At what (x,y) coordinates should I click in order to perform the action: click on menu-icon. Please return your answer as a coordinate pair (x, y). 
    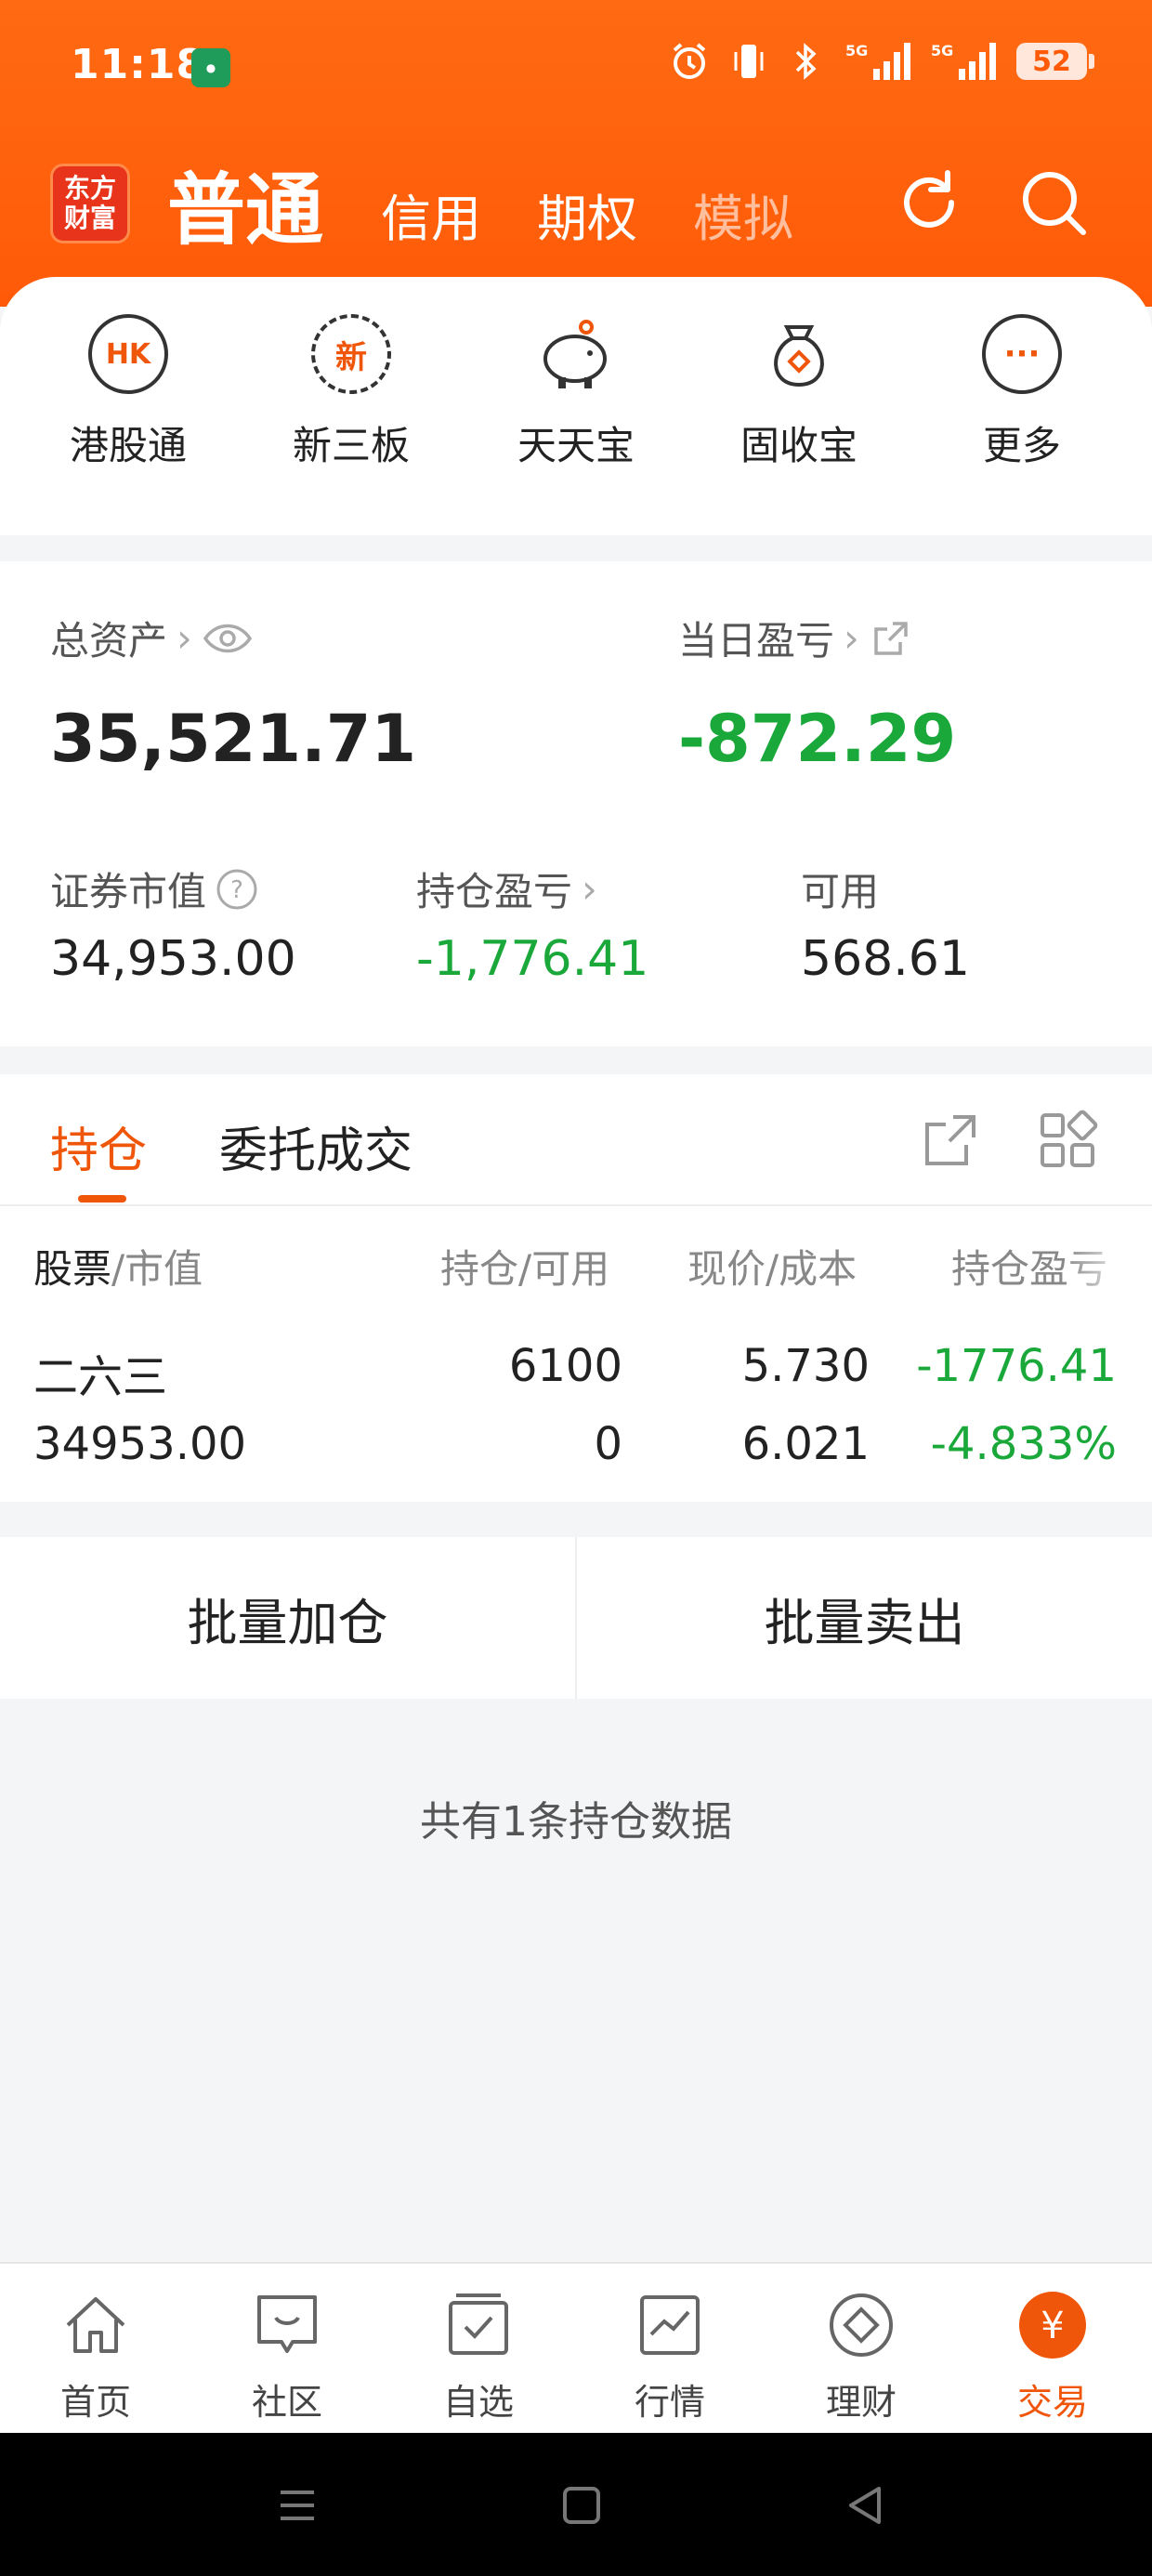
    Looking at the image, I should click on (297, 2505).